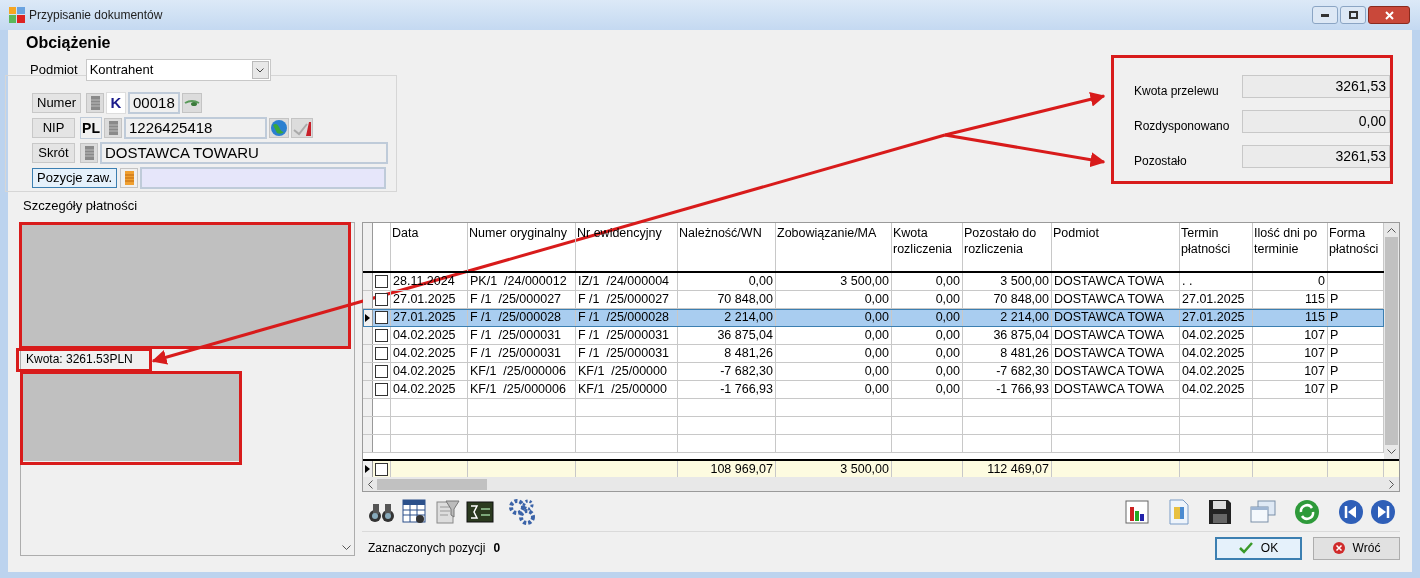 Image resolution: width=1420 pixels, height=578 pixels. What do you see at coordinates (53, 153) in the screenshot?
I see `field-button: Skrót` at bounding box center [53, 153].